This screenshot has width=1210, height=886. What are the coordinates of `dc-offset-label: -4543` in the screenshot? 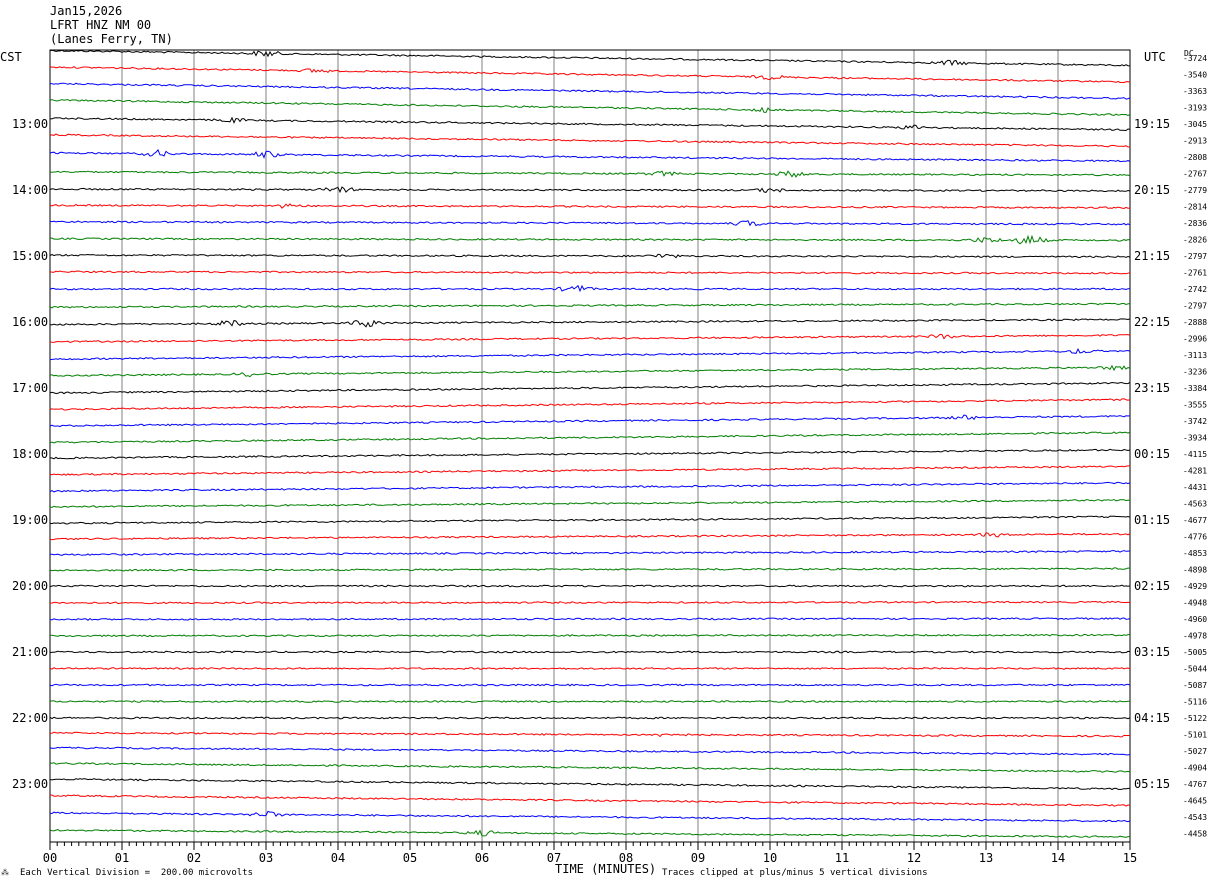 It's located at (1195, 817).